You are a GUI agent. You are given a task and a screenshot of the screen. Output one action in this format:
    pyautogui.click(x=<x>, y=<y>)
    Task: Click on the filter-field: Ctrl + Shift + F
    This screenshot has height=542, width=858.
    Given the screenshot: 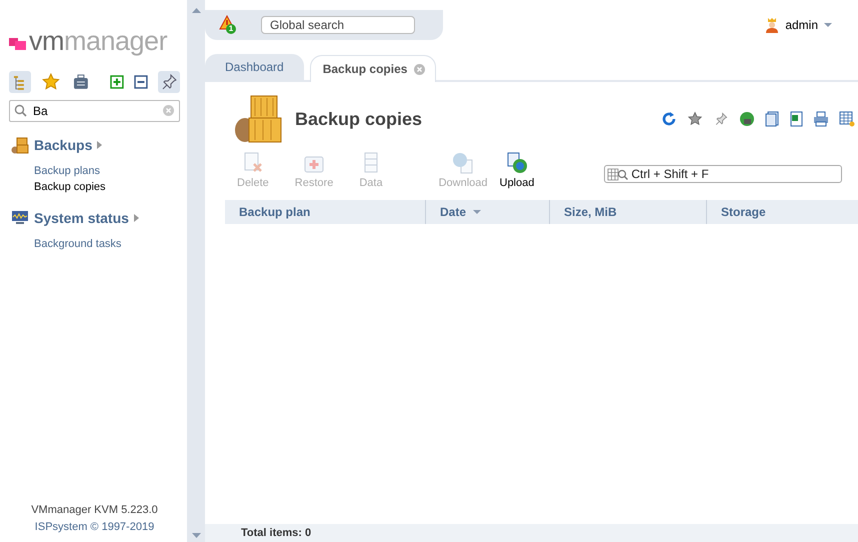 What is the action you would take?
    pyautogui.click(x=723, y=174)
    